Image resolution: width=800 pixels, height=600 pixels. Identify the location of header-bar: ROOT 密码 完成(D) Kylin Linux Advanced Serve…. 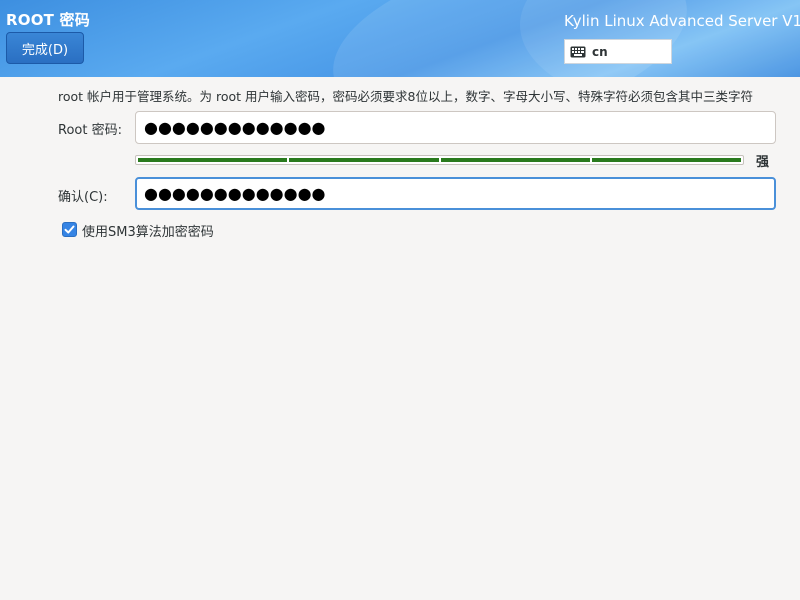
(400, 38).